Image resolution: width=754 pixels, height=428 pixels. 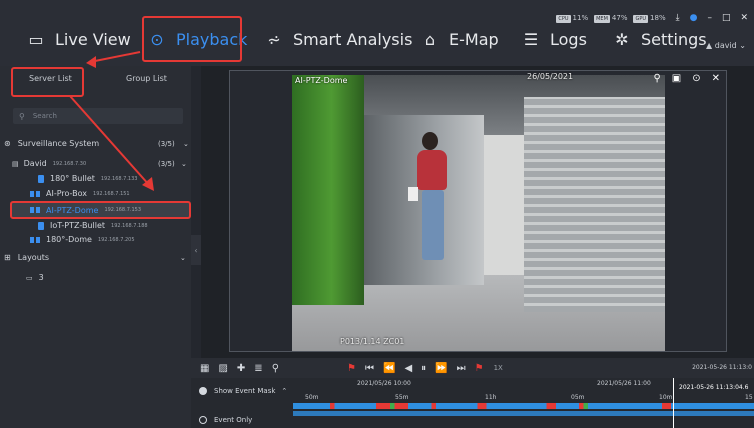 I want to click on video-bottom-overlay: P013/1.14 ZC01, so click(x=372, y=341).